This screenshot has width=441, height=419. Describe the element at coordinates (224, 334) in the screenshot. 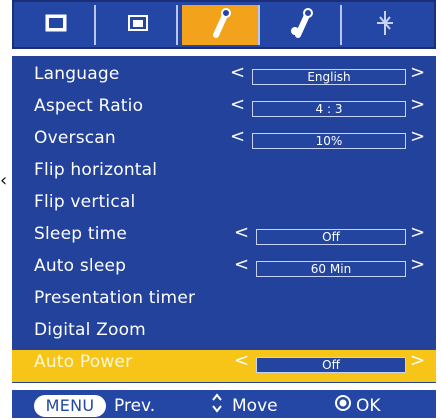

I see `menu-item-digital-zoom: Digital Zoom` at that location.